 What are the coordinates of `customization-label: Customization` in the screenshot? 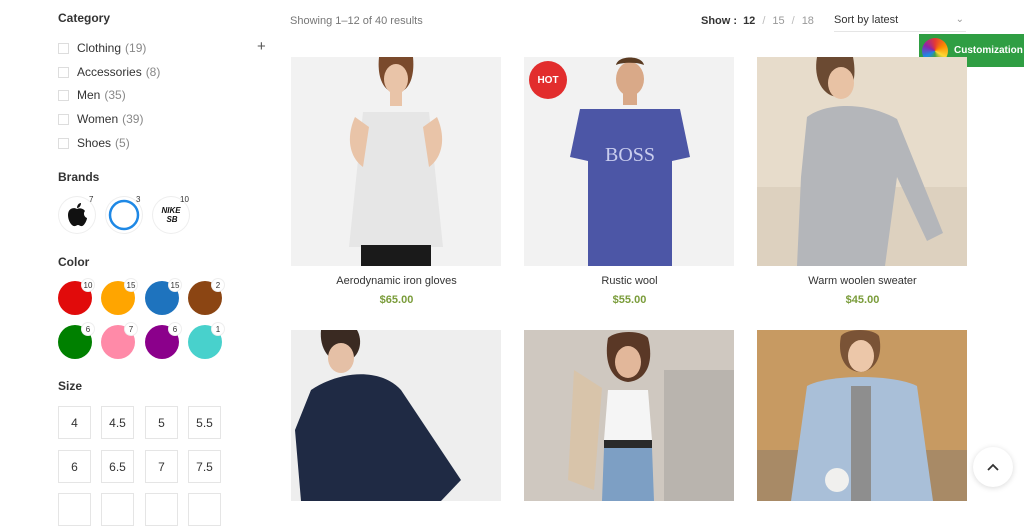 It's located at (988, 50).